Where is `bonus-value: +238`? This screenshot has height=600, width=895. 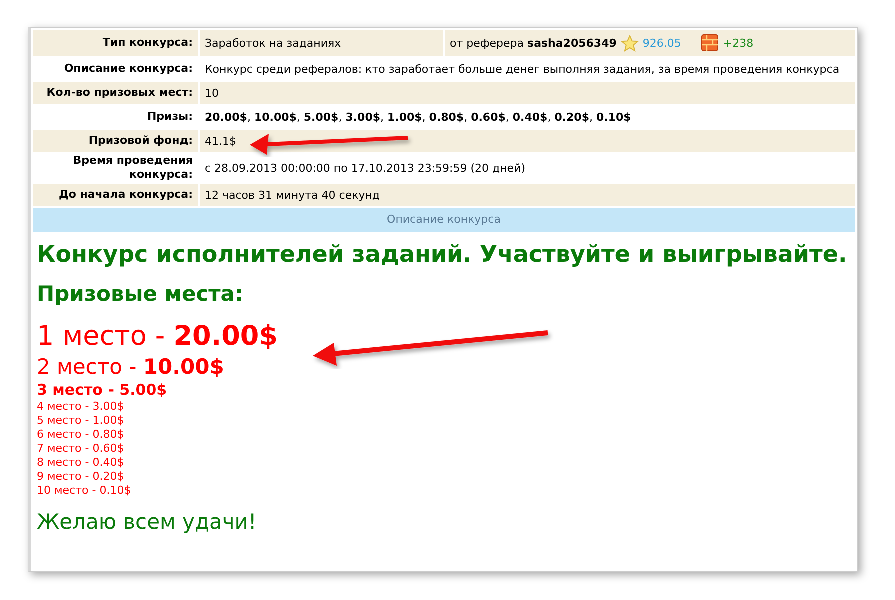
bonus-value: +238 is located at coordinates (738, 43).